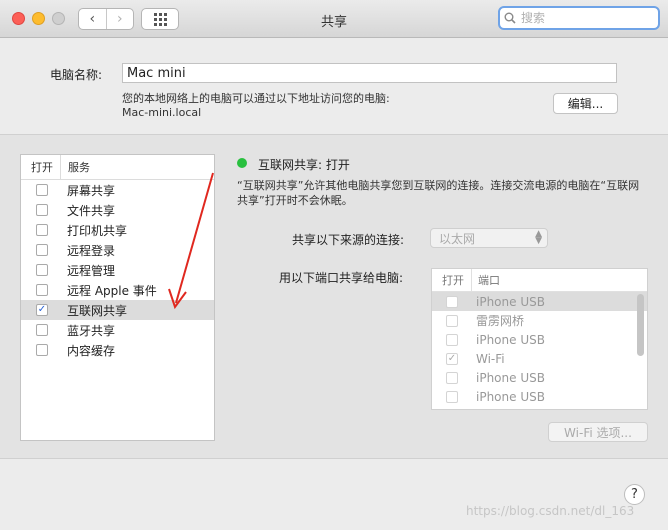 The width and height of the screenshot is (668, 530). What do you see at coordinates (191, 241) in the screenshot?
I see `annotation-arrow` at bounding box center [191, 241].